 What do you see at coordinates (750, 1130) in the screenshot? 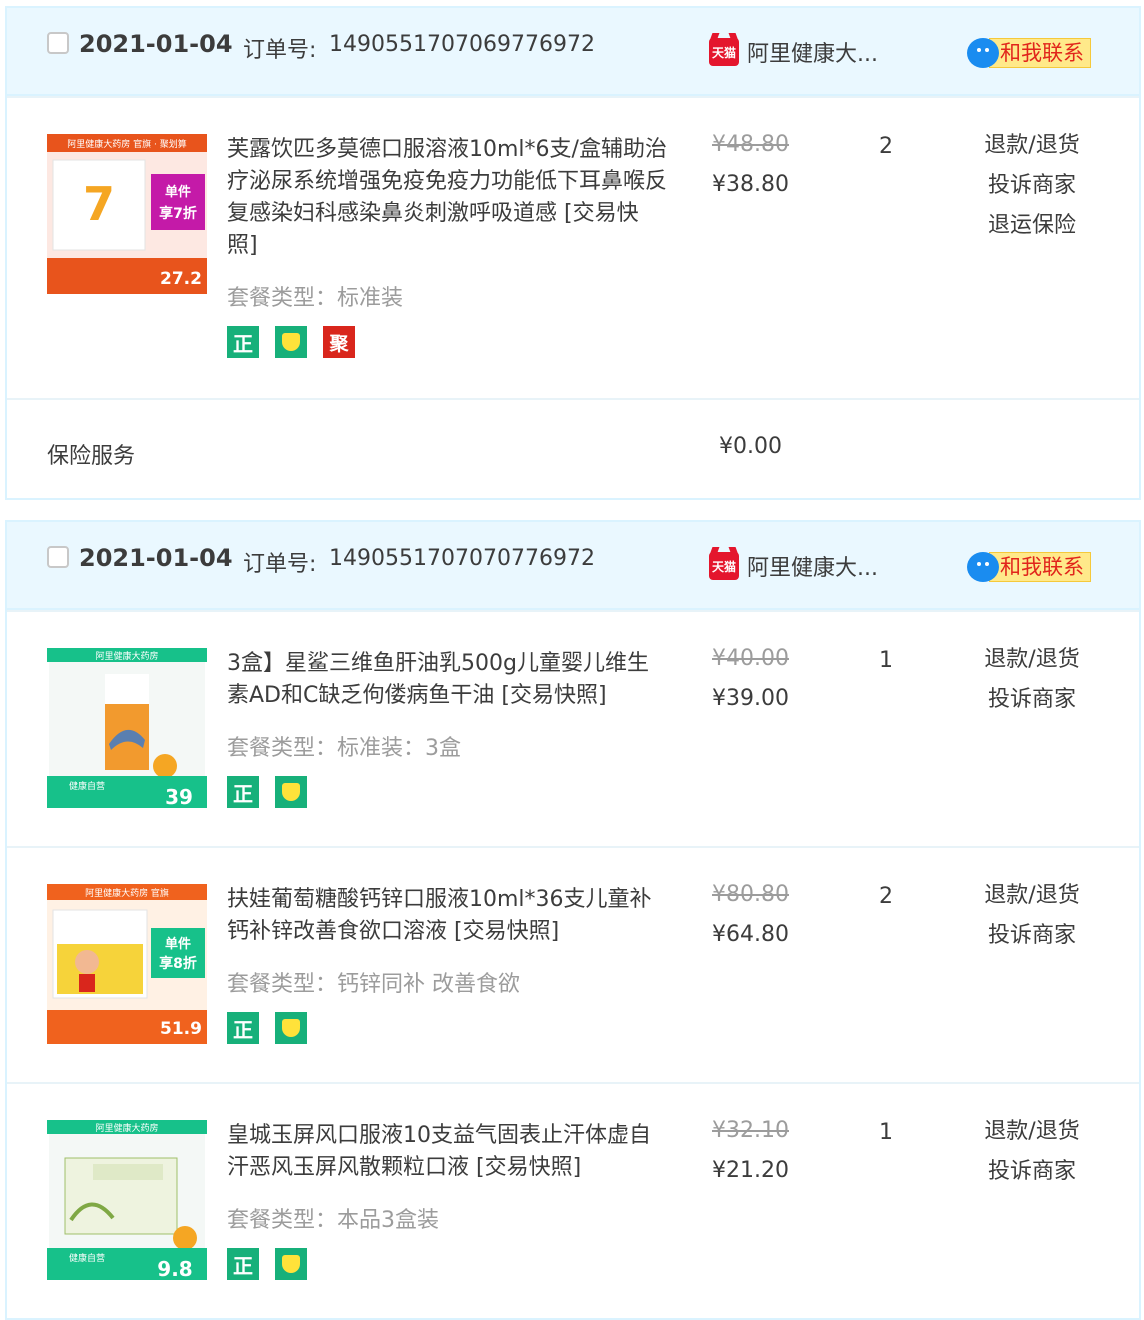
I see `original-price: ¥32.10` at bounding box center [750, 1130].